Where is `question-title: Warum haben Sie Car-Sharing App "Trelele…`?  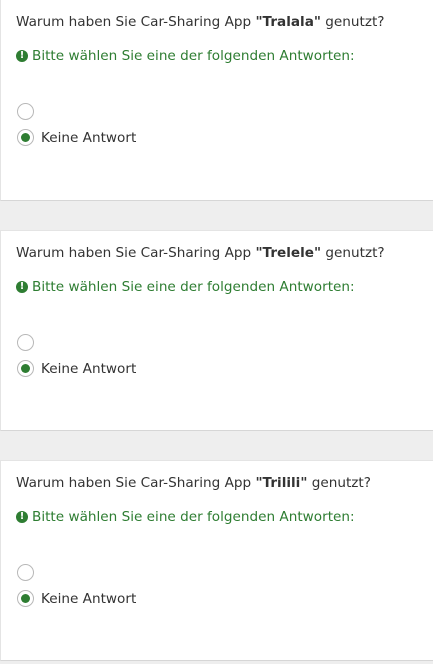 question-title: Warum haben Sie Car-Sharing App "Trelele… is located at coordinates (200, 253).